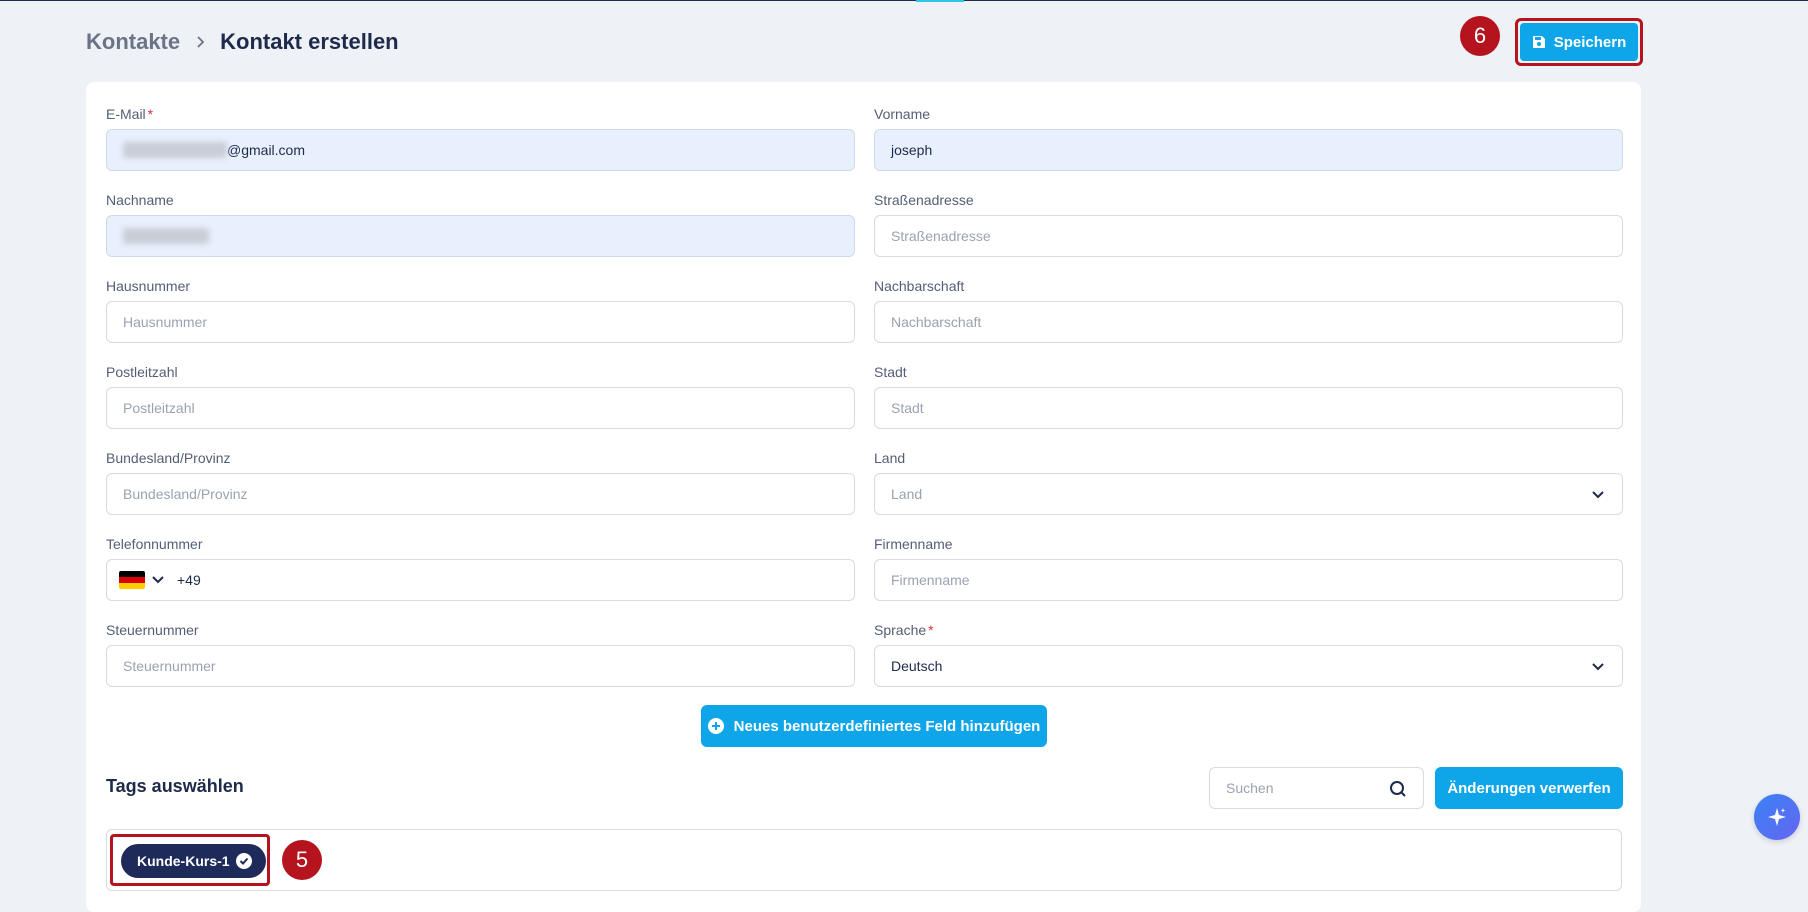 This screenshot has height=912, width=1808. What do you see at coordinates (1398, 789) in the screenshot?
I see `search-icon` at bounding box center [1398, 789].